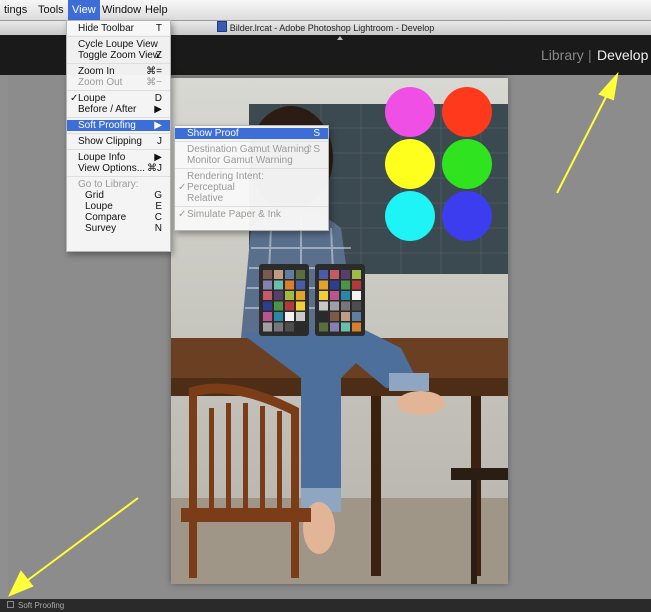  Describe the element at coordinates (118, 71) in the screenshot. I see `menu-item-zoom-in: Zoom In ⌘=` at that location.